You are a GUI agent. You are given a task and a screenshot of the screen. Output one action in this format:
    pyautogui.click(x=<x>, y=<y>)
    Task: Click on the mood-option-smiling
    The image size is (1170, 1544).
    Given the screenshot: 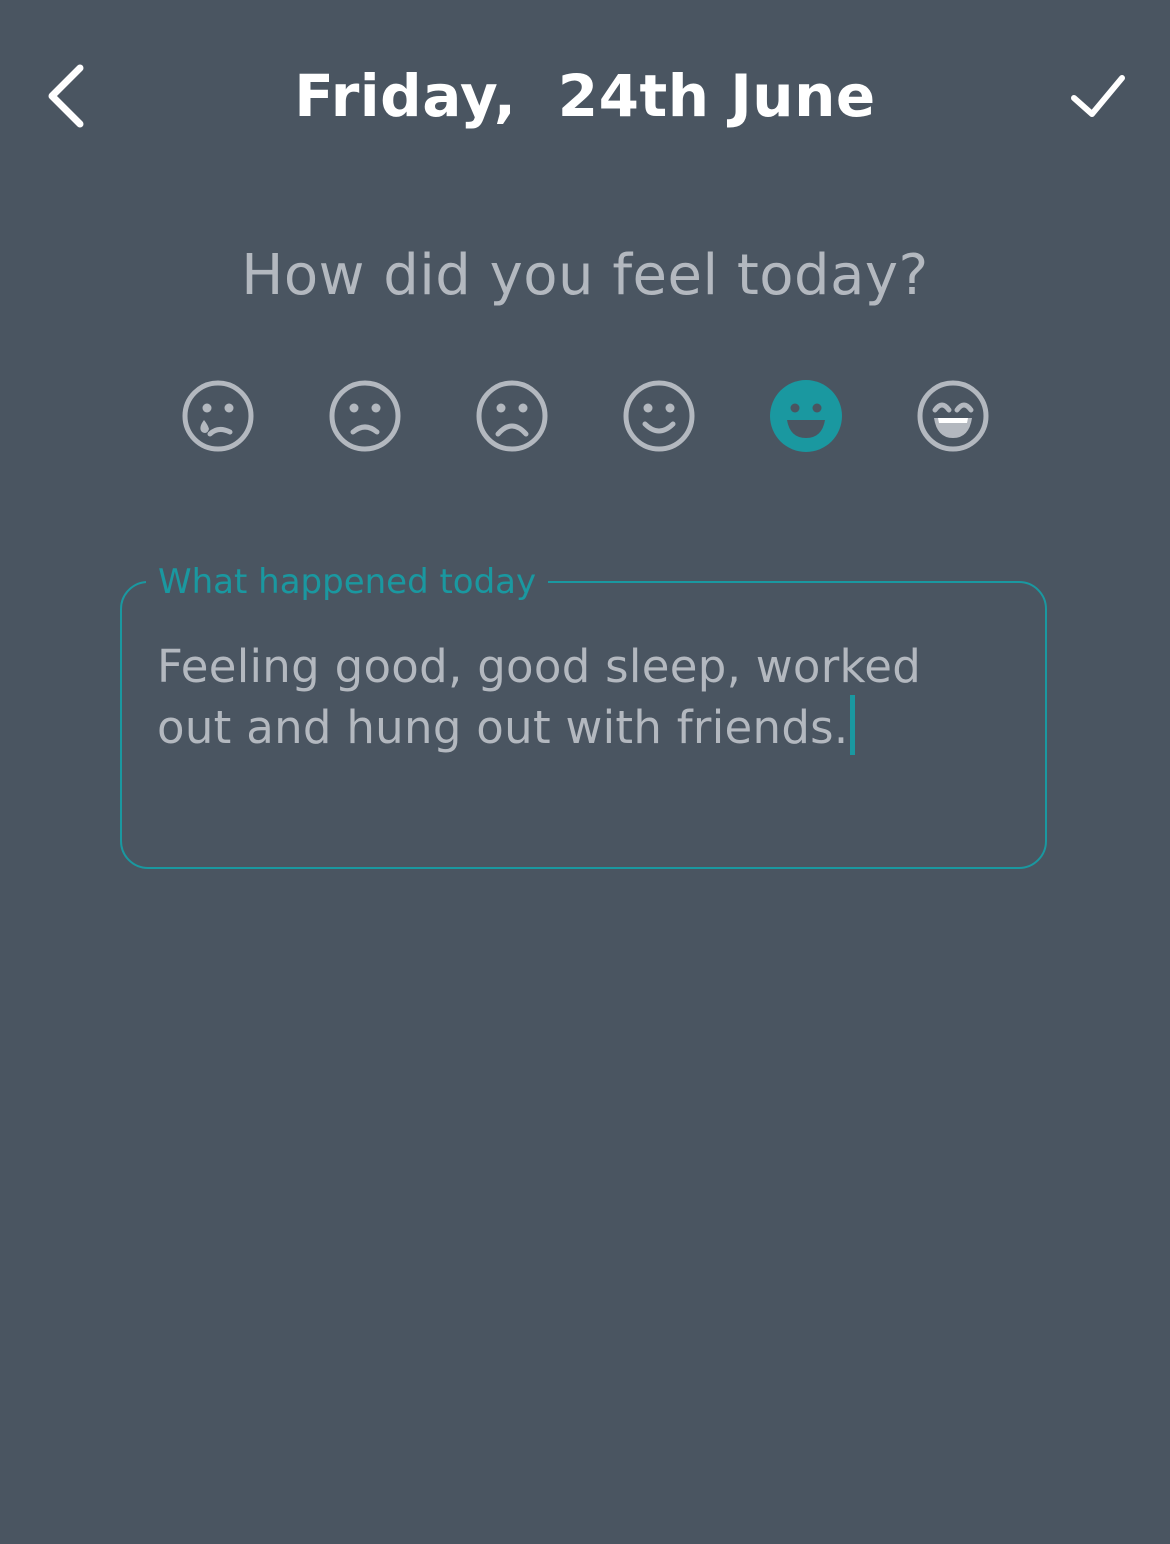 What is the action you would take?
    pyautogui.click(x=659, y=416)
    